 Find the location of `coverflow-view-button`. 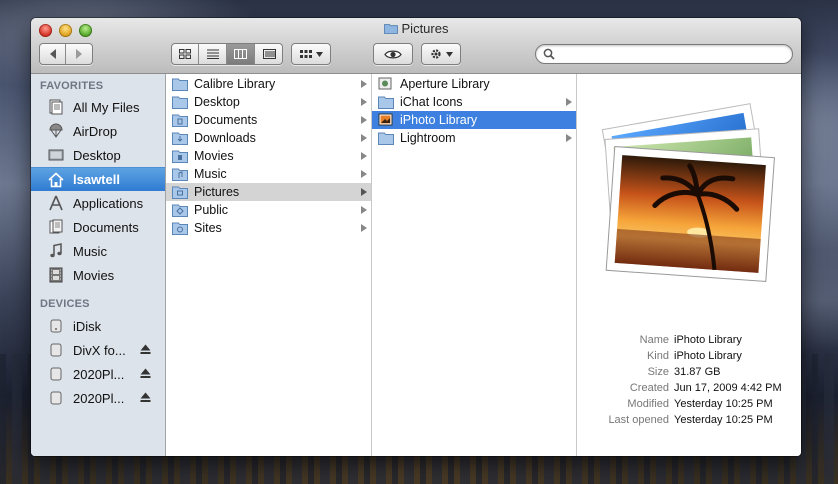

coverflow-view-button is located at coordinates (269, 54).